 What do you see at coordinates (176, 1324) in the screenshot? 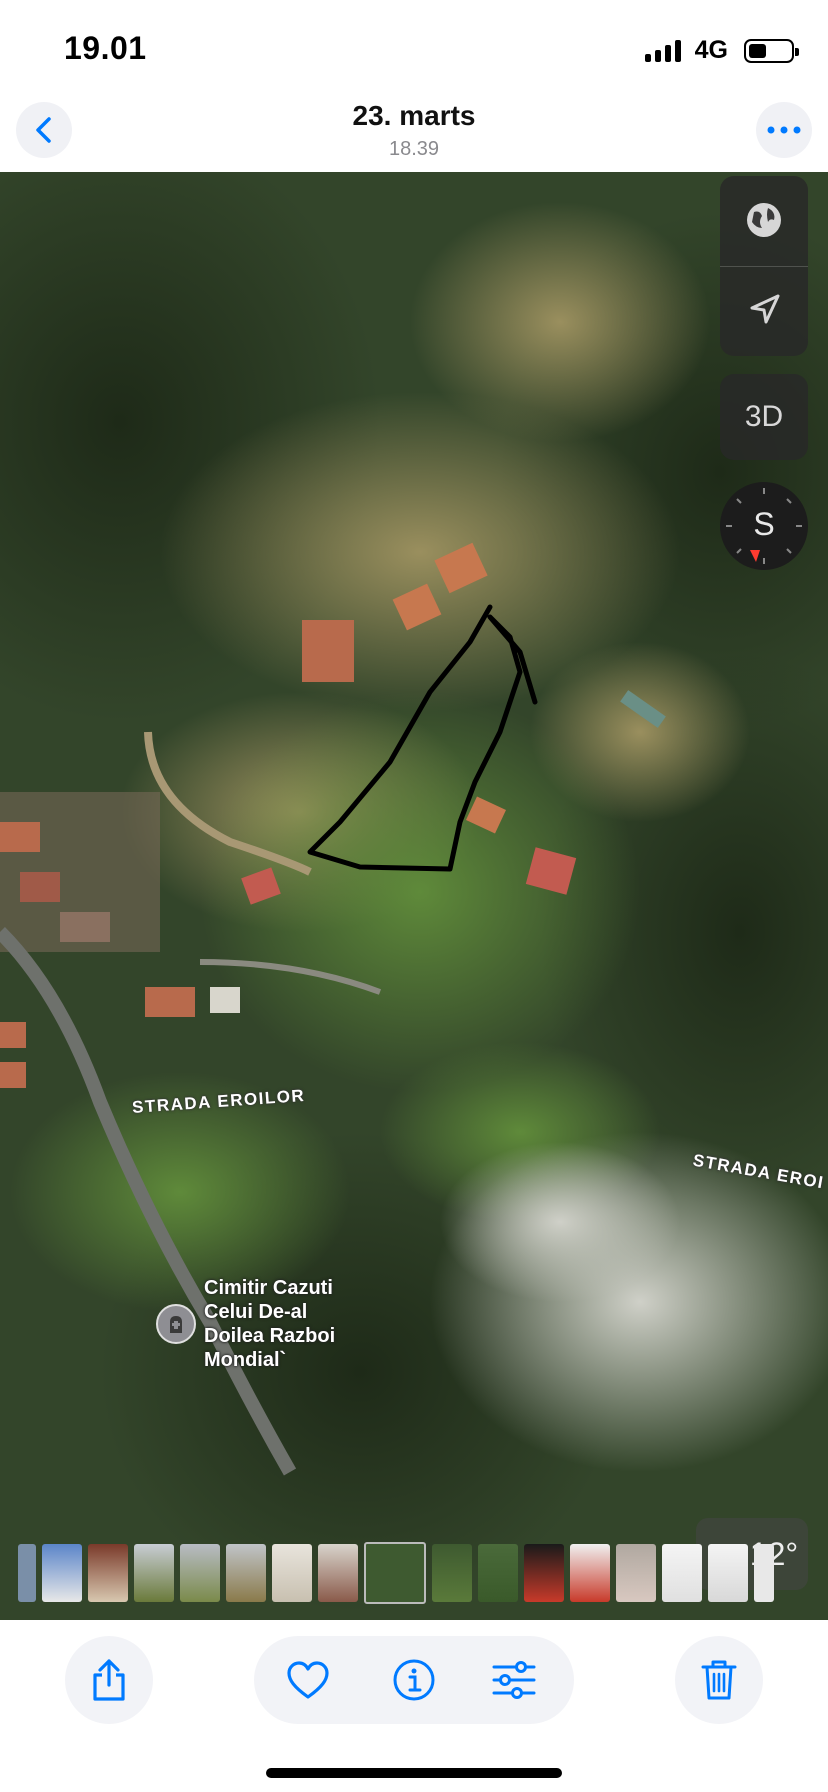
I see `cemetery-icon` at bounding box center [176, 1324].